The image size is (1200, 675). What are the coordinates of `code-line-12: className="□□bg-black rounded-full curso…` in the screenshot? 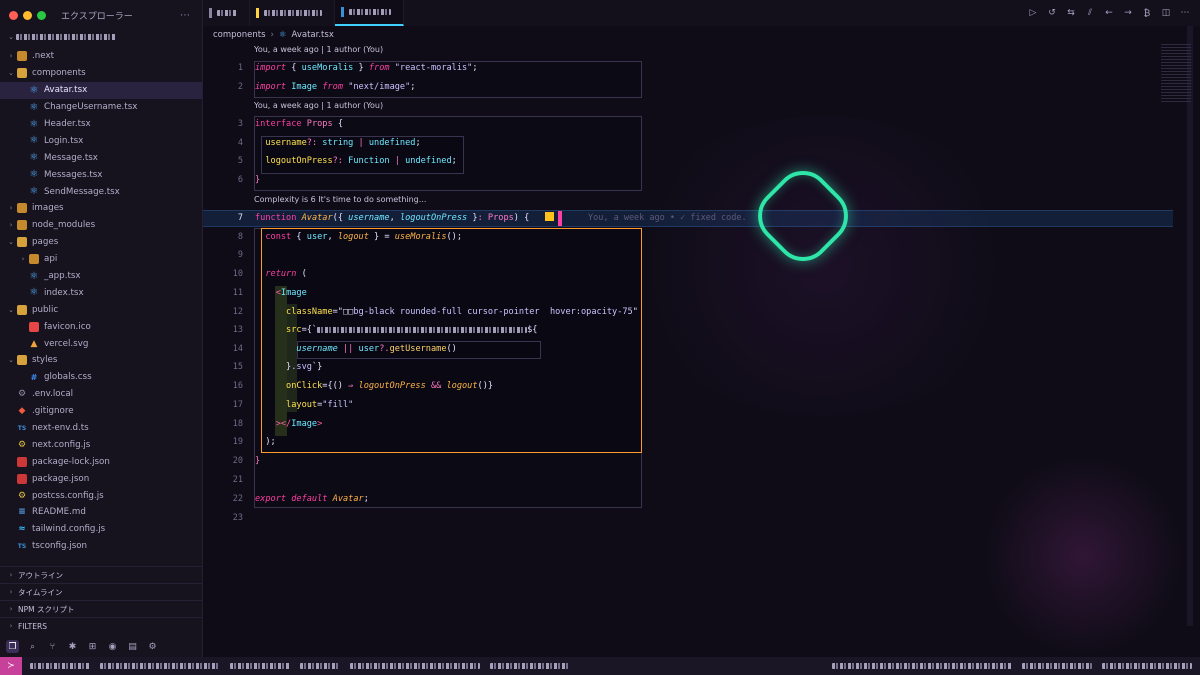 It's located at (446, 312).